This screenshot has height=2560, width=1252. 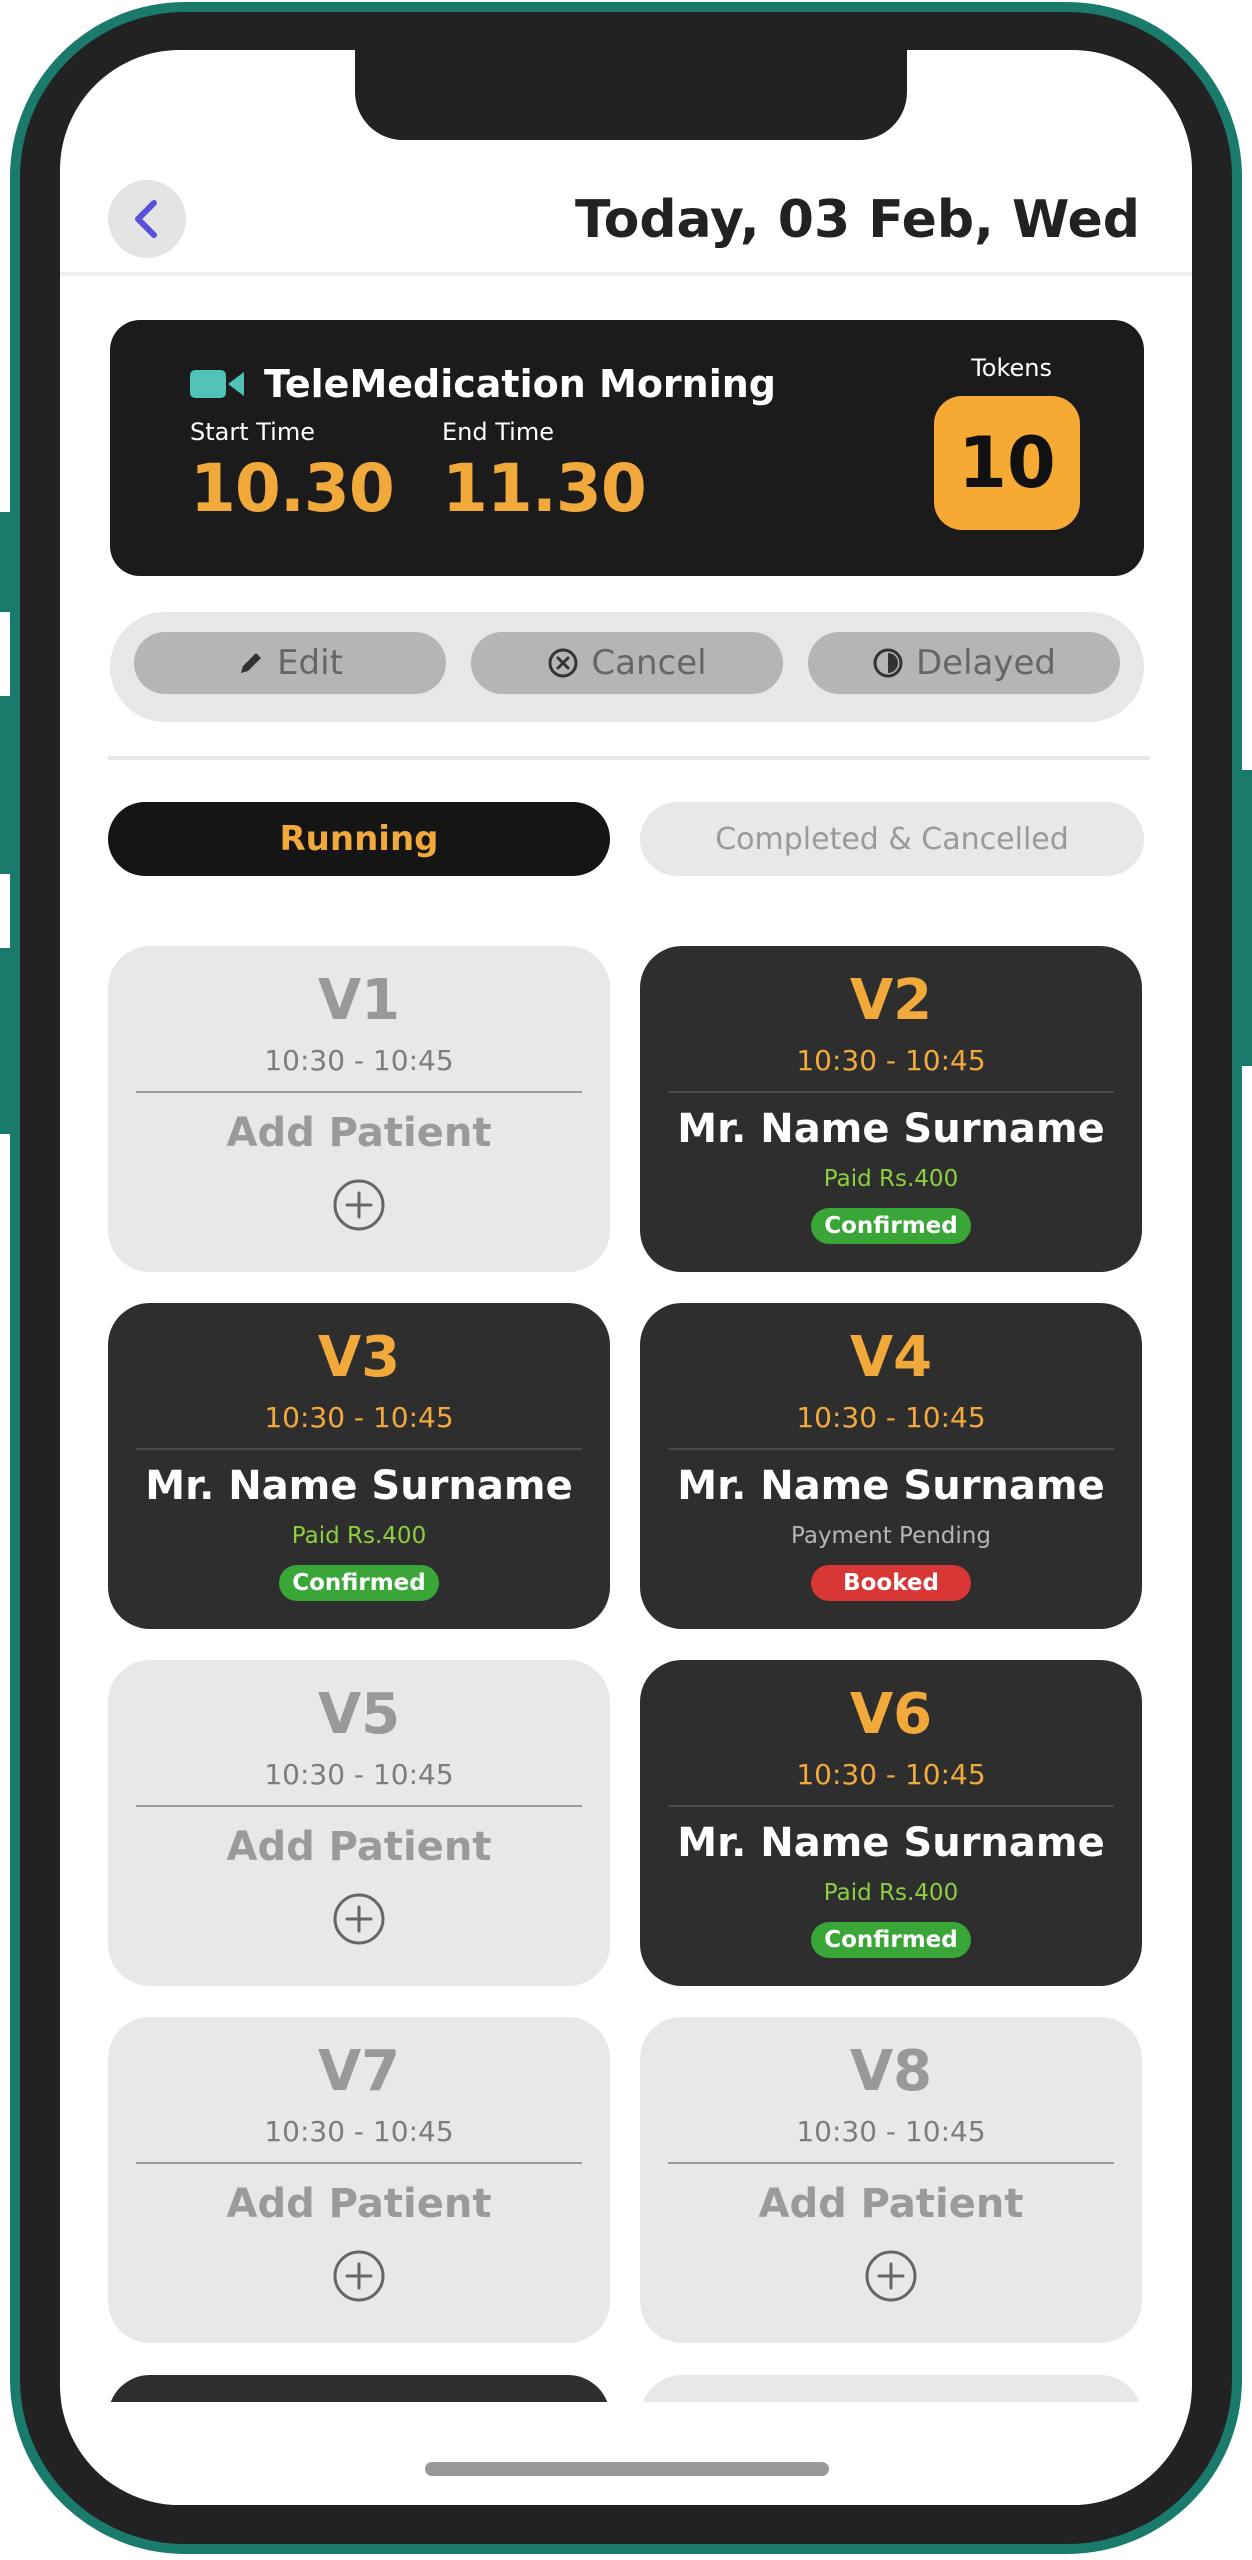 What do you see at coordinates (292, 488) in the screenshot?
I see `start-time-value: 10.30` at bounding box center [292, 488].